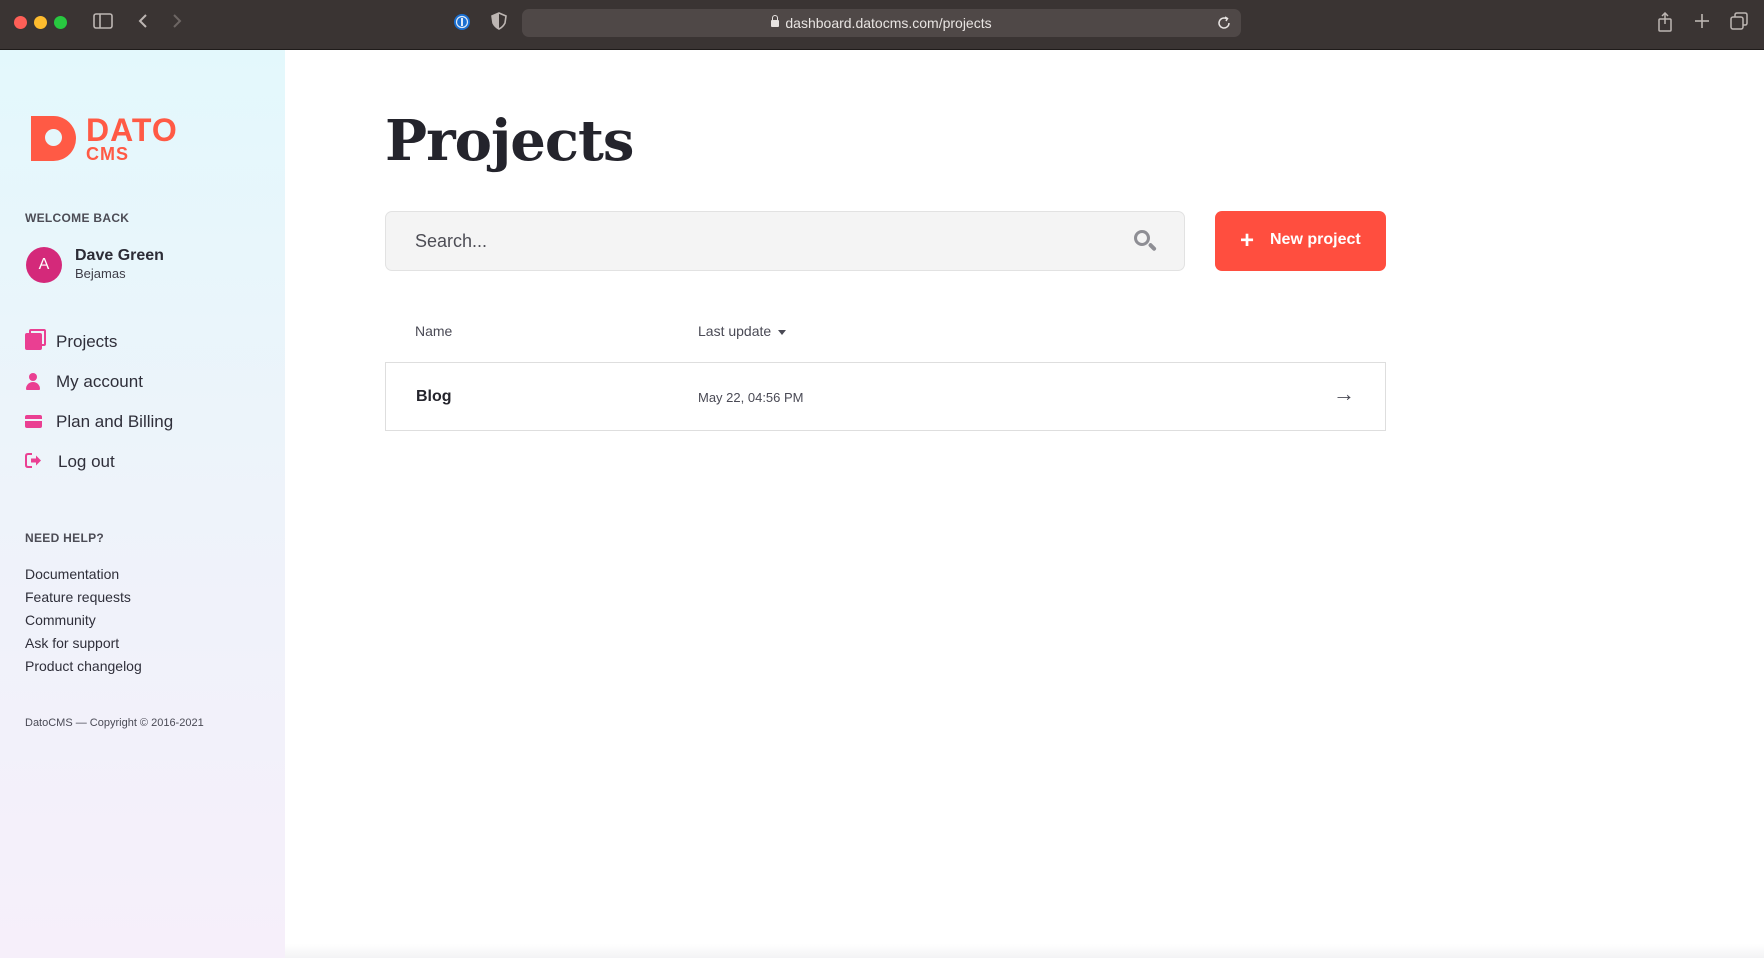 This screenshot has height=958, width=1764. Describe the element at coordinates (40, 22) in the screenshot. I see `window-minimize-button` at that location.